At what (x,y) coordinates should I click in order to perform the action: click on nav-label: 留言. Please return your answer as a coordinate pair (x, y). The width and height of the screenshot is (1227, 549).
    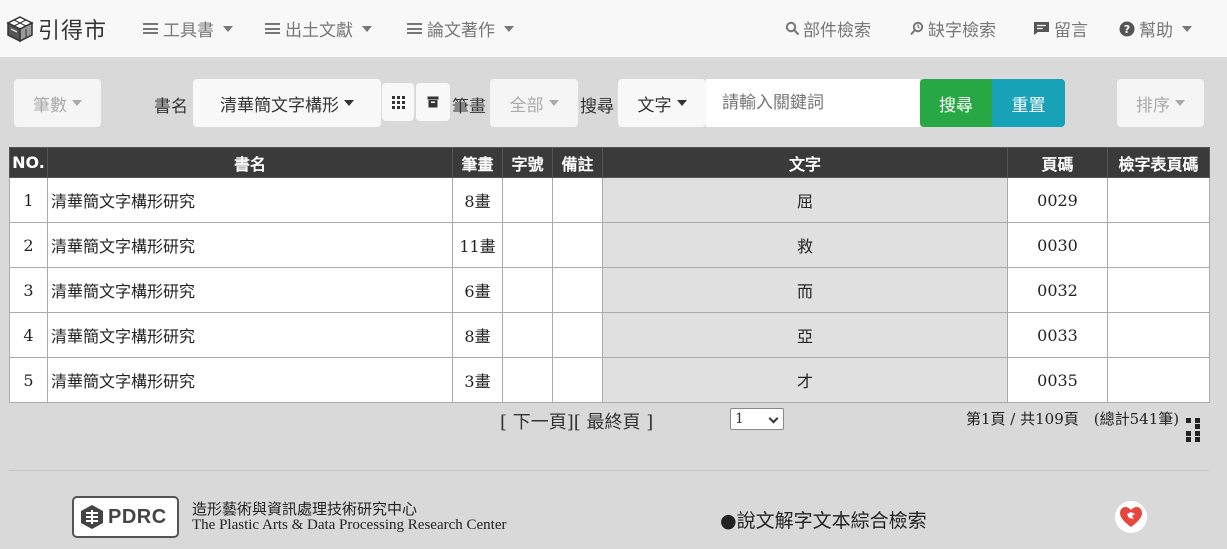
    Looking at the image, I should click on (1071, 31).